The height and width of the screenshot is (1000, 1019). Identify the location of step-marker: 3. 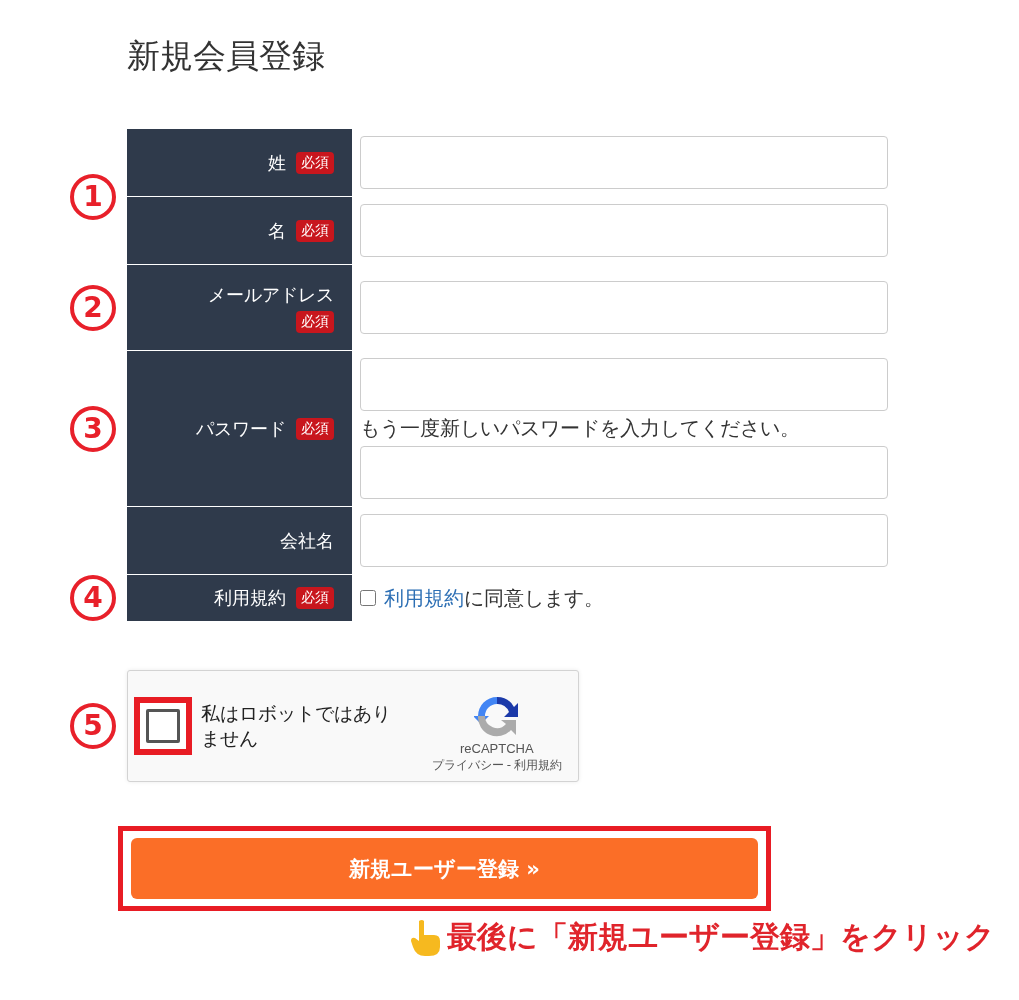
(93, 428).